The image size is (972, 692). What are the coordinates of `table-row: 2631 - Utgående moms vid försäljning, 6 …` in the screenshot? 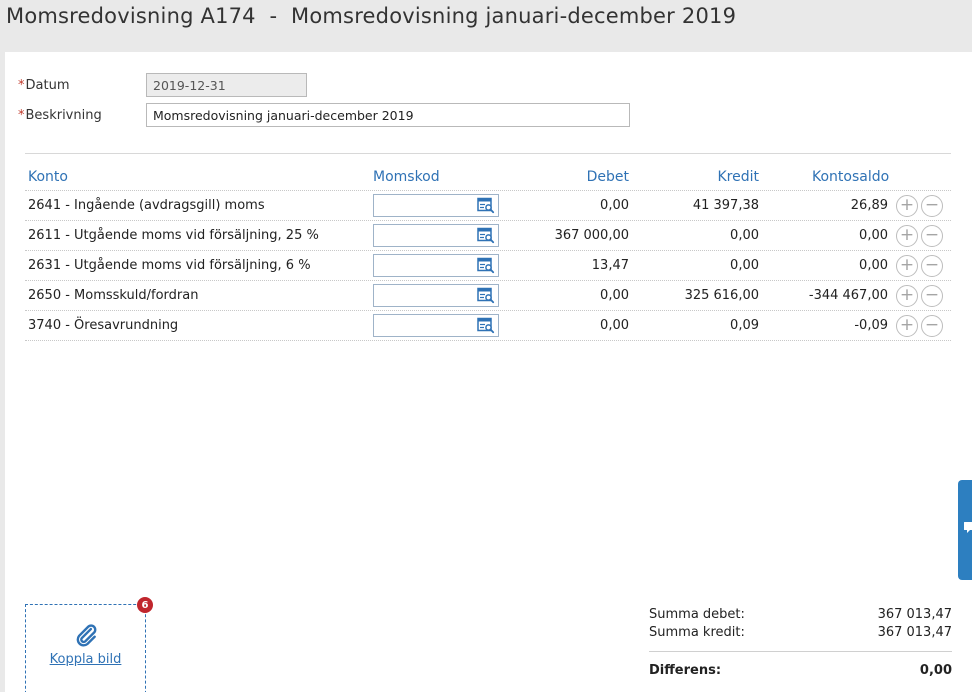 It's located at (488, 266).